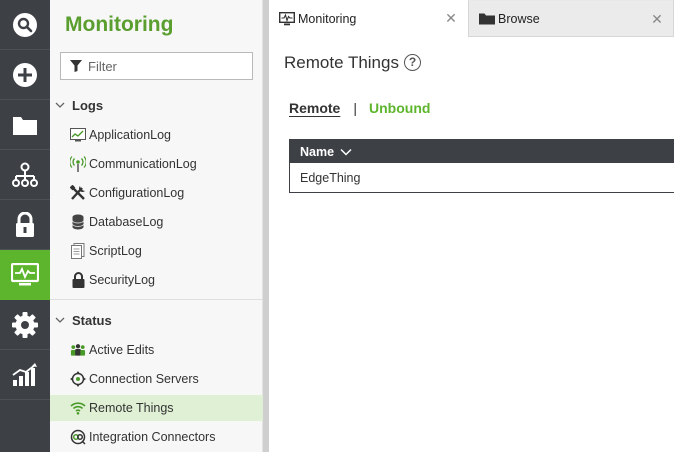 This screenshot has height=452, width=674. I want to click on subtab-remote: Remote, so click(314, 108).